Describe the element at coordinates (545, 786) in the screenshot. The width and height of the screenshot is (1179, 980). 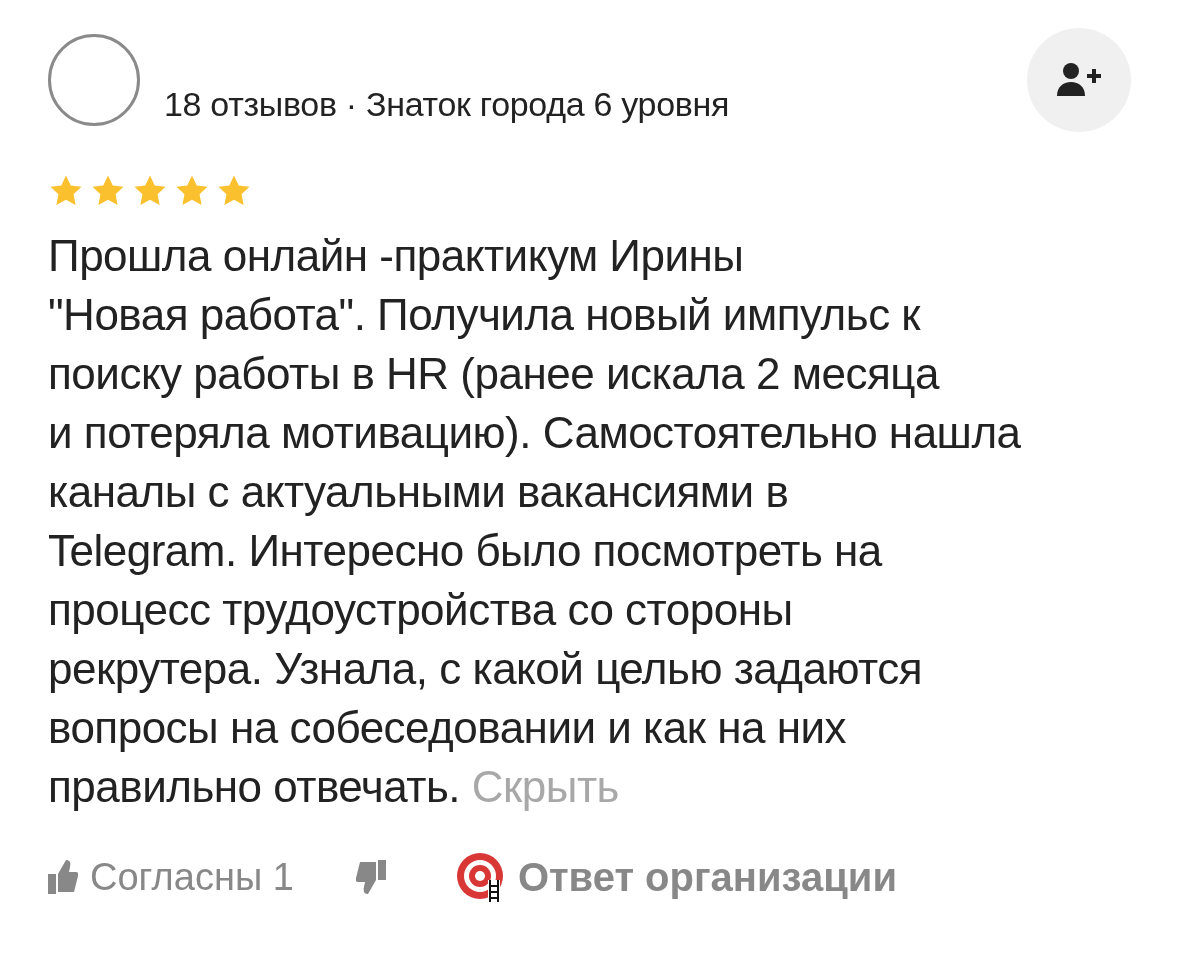
I see `hide-link: Скрыть` at that location.